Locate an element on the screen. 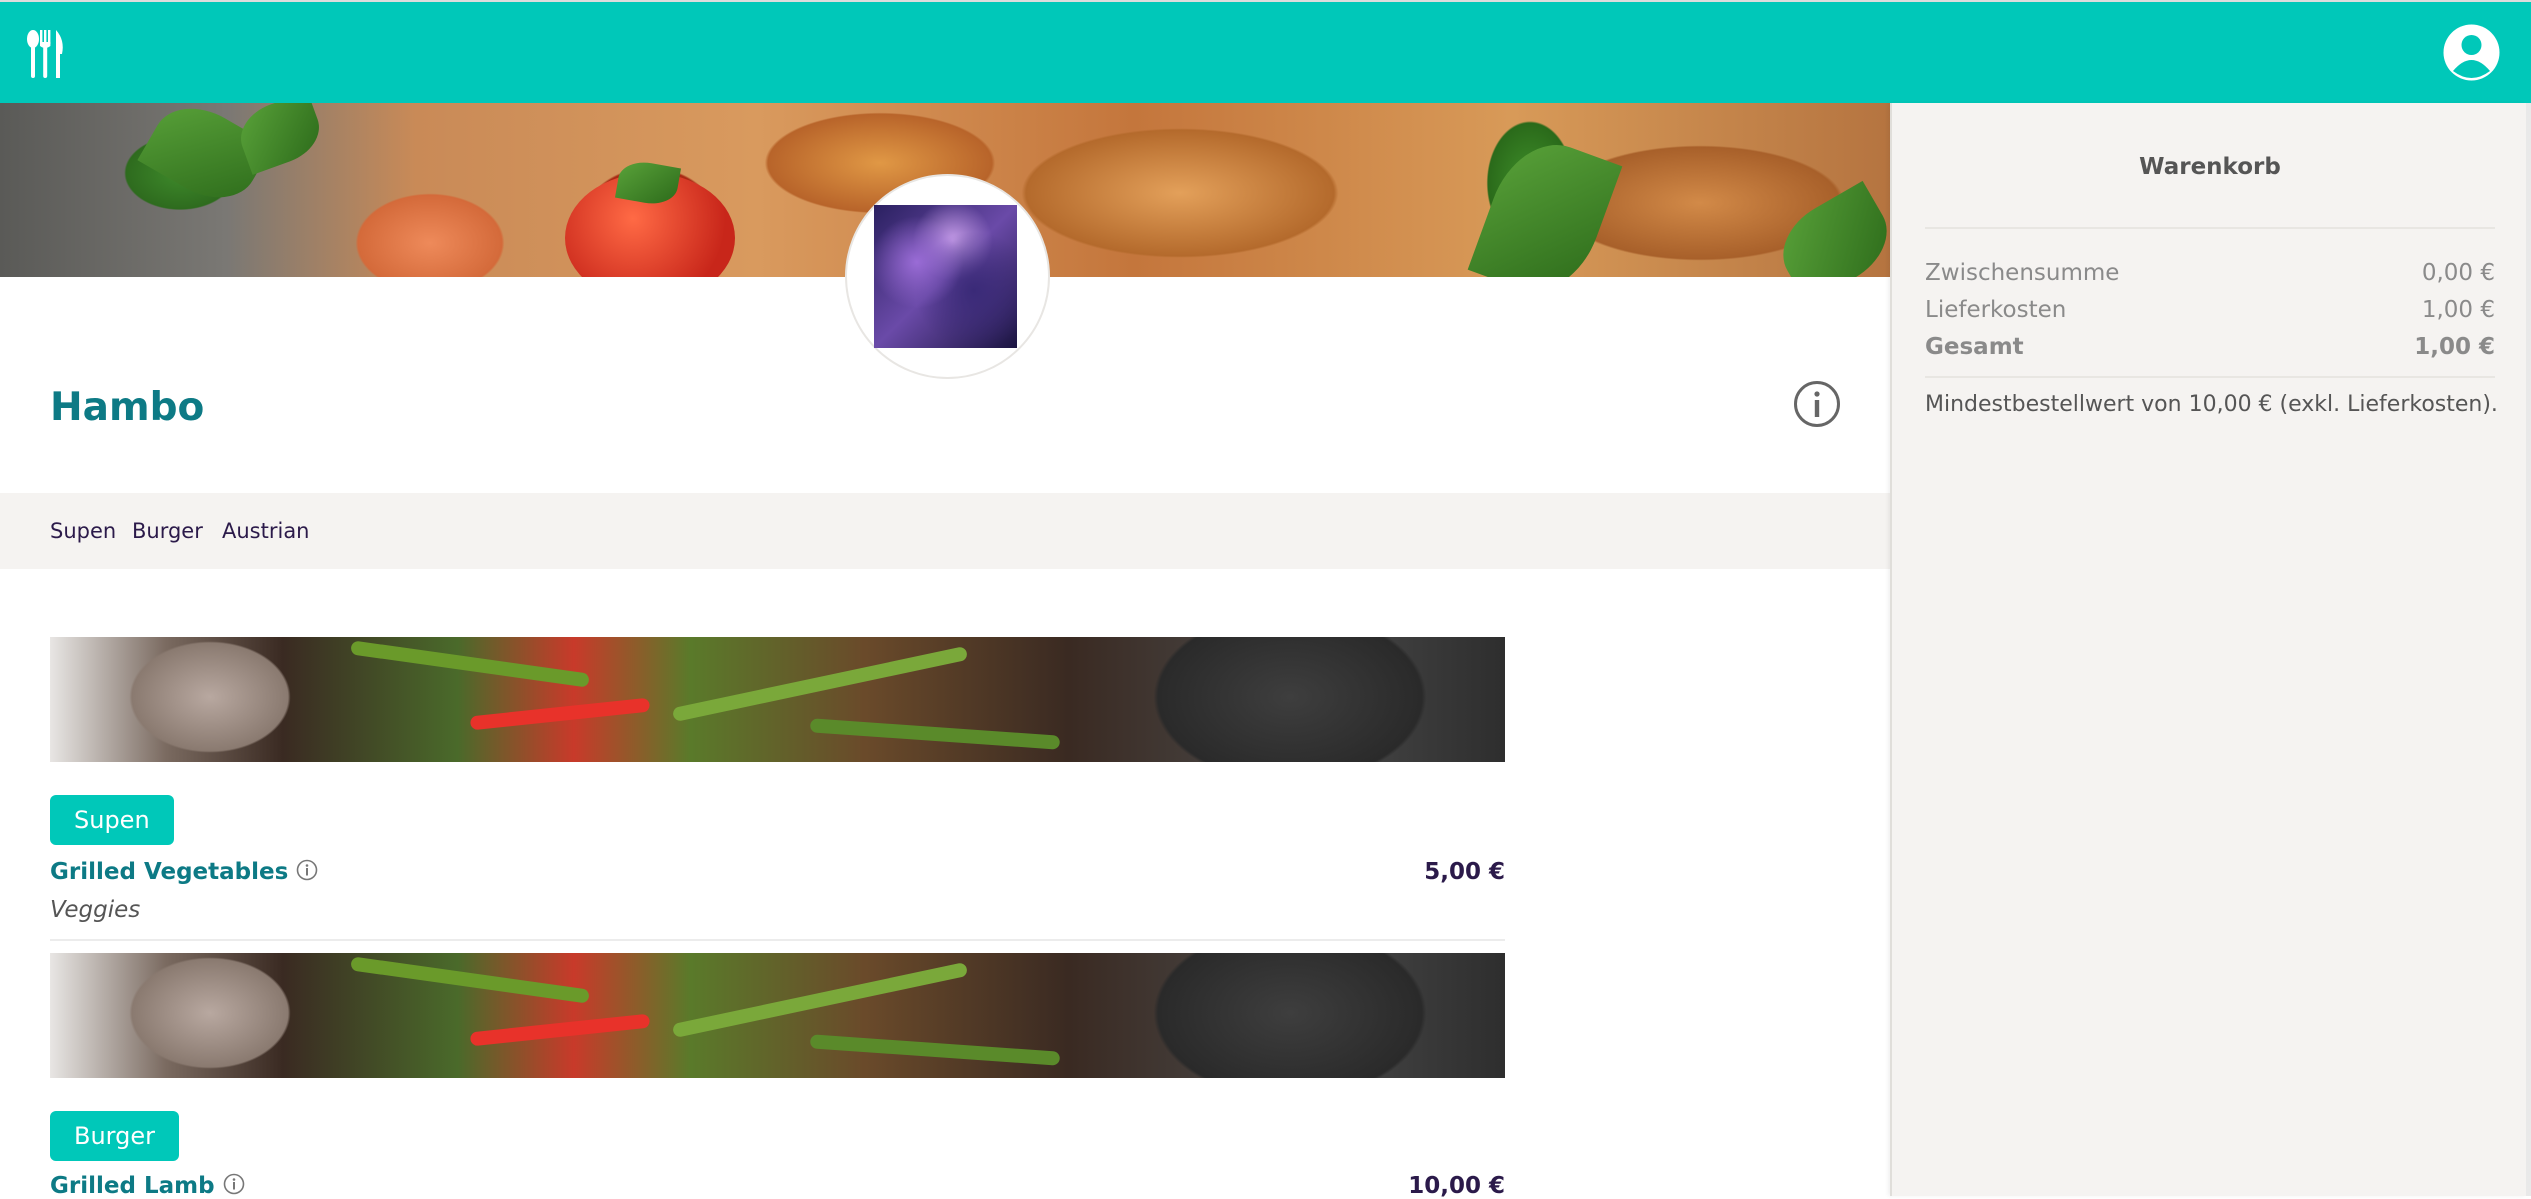 The image size is (2531, 1199). cart-total-label: Gesamt is located at coordinates (1974, 347).